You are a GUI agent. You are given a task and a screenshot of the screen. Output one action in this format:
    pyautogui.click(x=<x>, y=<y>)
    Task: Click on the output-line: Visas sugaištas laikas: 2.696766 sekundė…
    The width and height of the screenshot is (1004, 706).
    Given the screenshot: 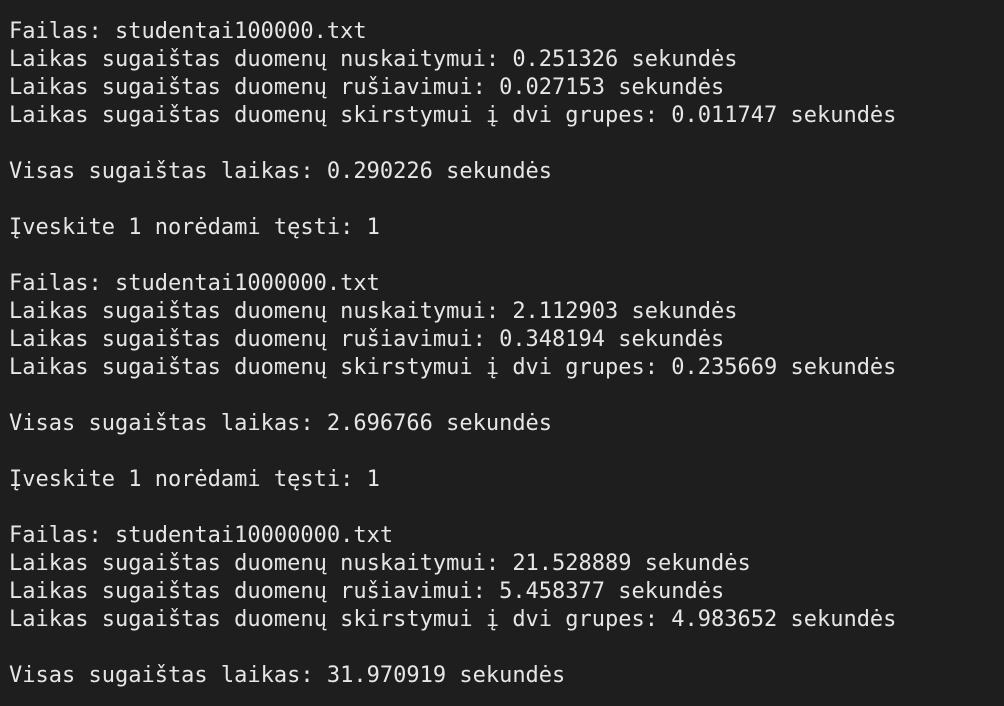 What is the action you would take?
    pyautogui.click(x=281, y=423)
    